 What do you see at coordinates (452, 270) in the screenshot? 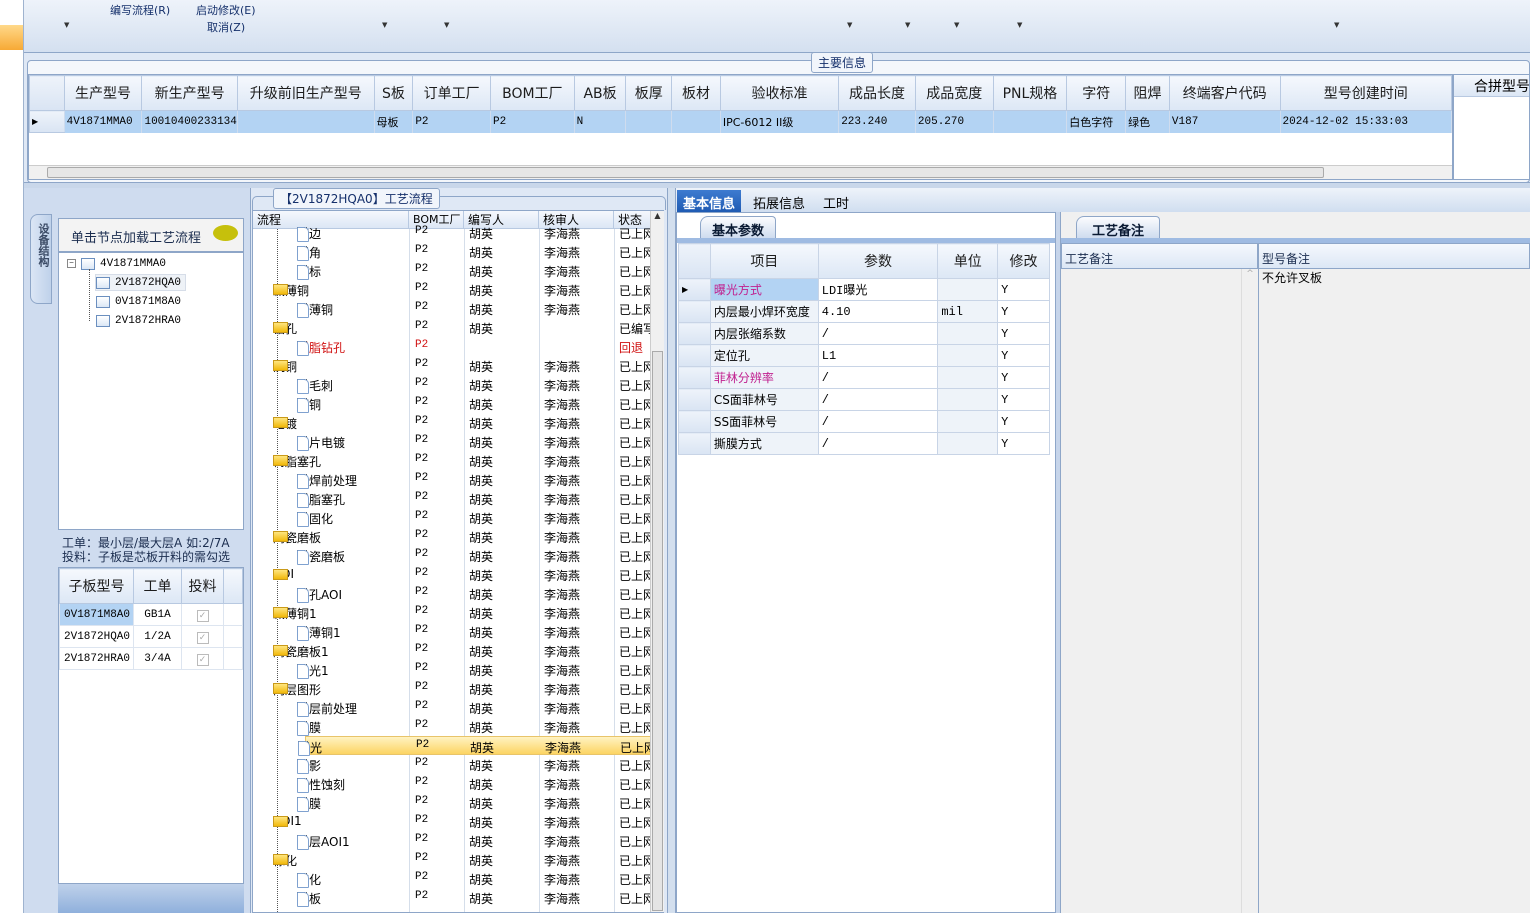
I see `flow-step-row: 打标 P2 胡英 李海燕 已上网` at bounding box center [452, 270].